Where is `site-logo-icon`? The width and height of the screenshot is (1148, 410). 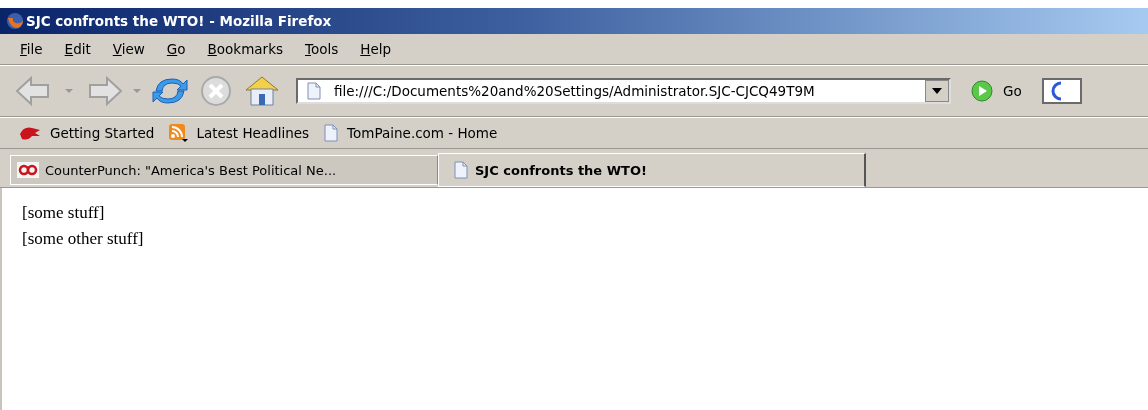
site-logo-icon is located at coordinates (28, 170).